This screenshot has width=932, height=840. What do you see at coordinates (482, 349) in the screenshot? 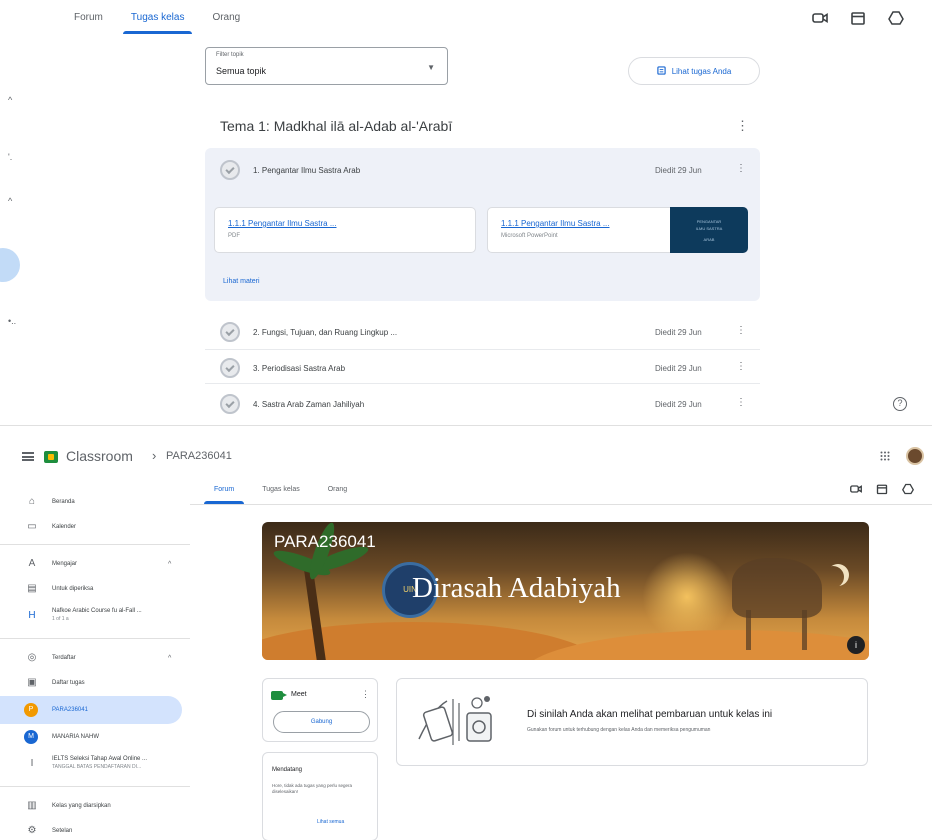
I see `row-divider` at bounding box center [482, 349].